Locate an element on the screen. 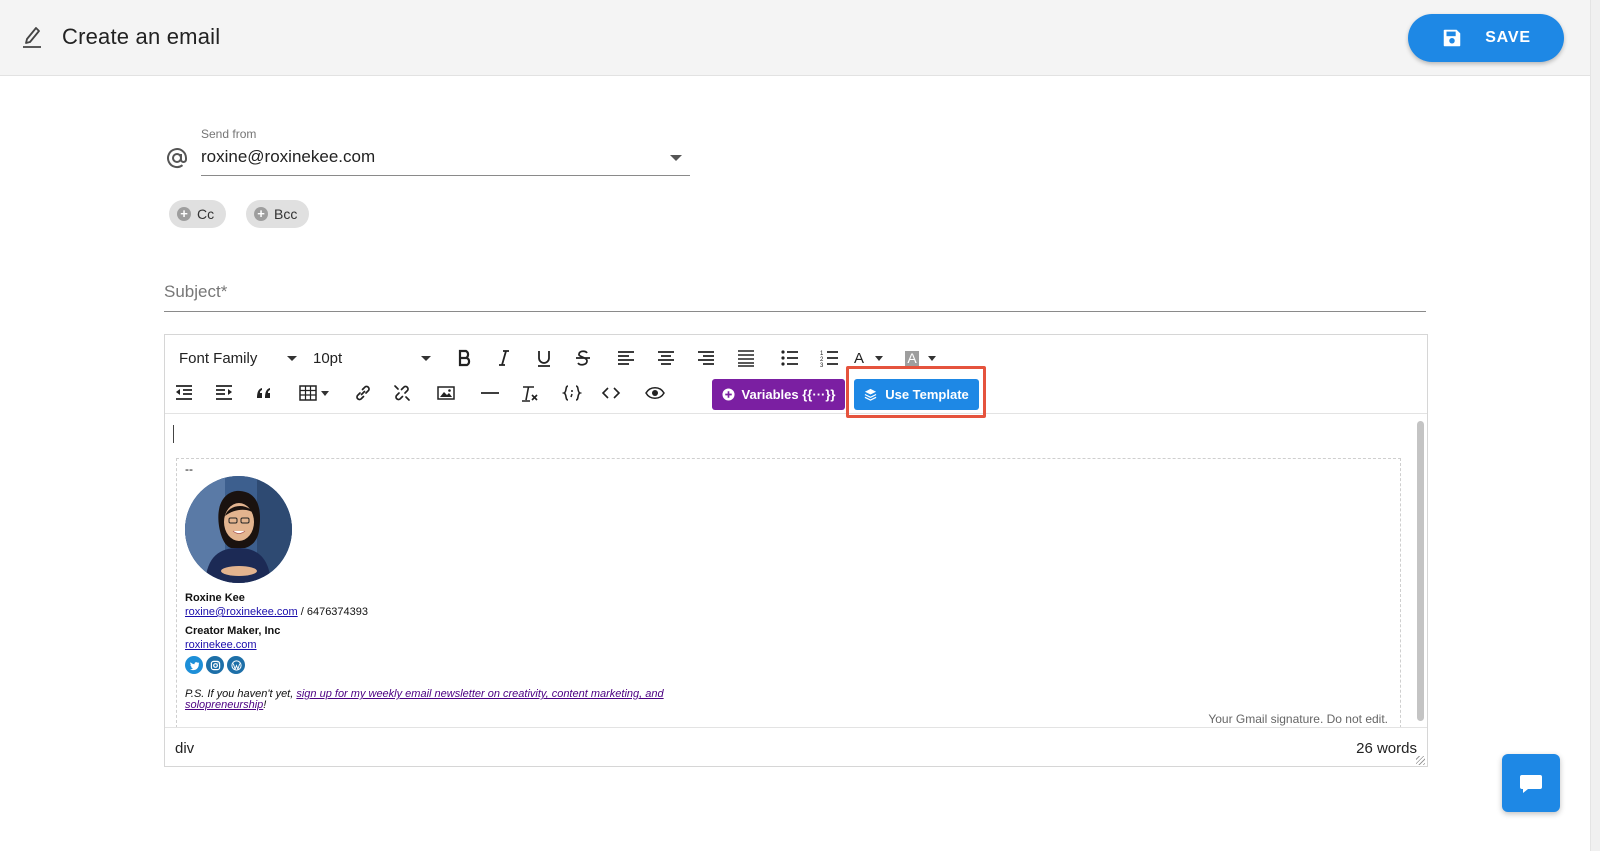 The image size is (1600, 851). resize-handle is located at coordinates (1420, 760).